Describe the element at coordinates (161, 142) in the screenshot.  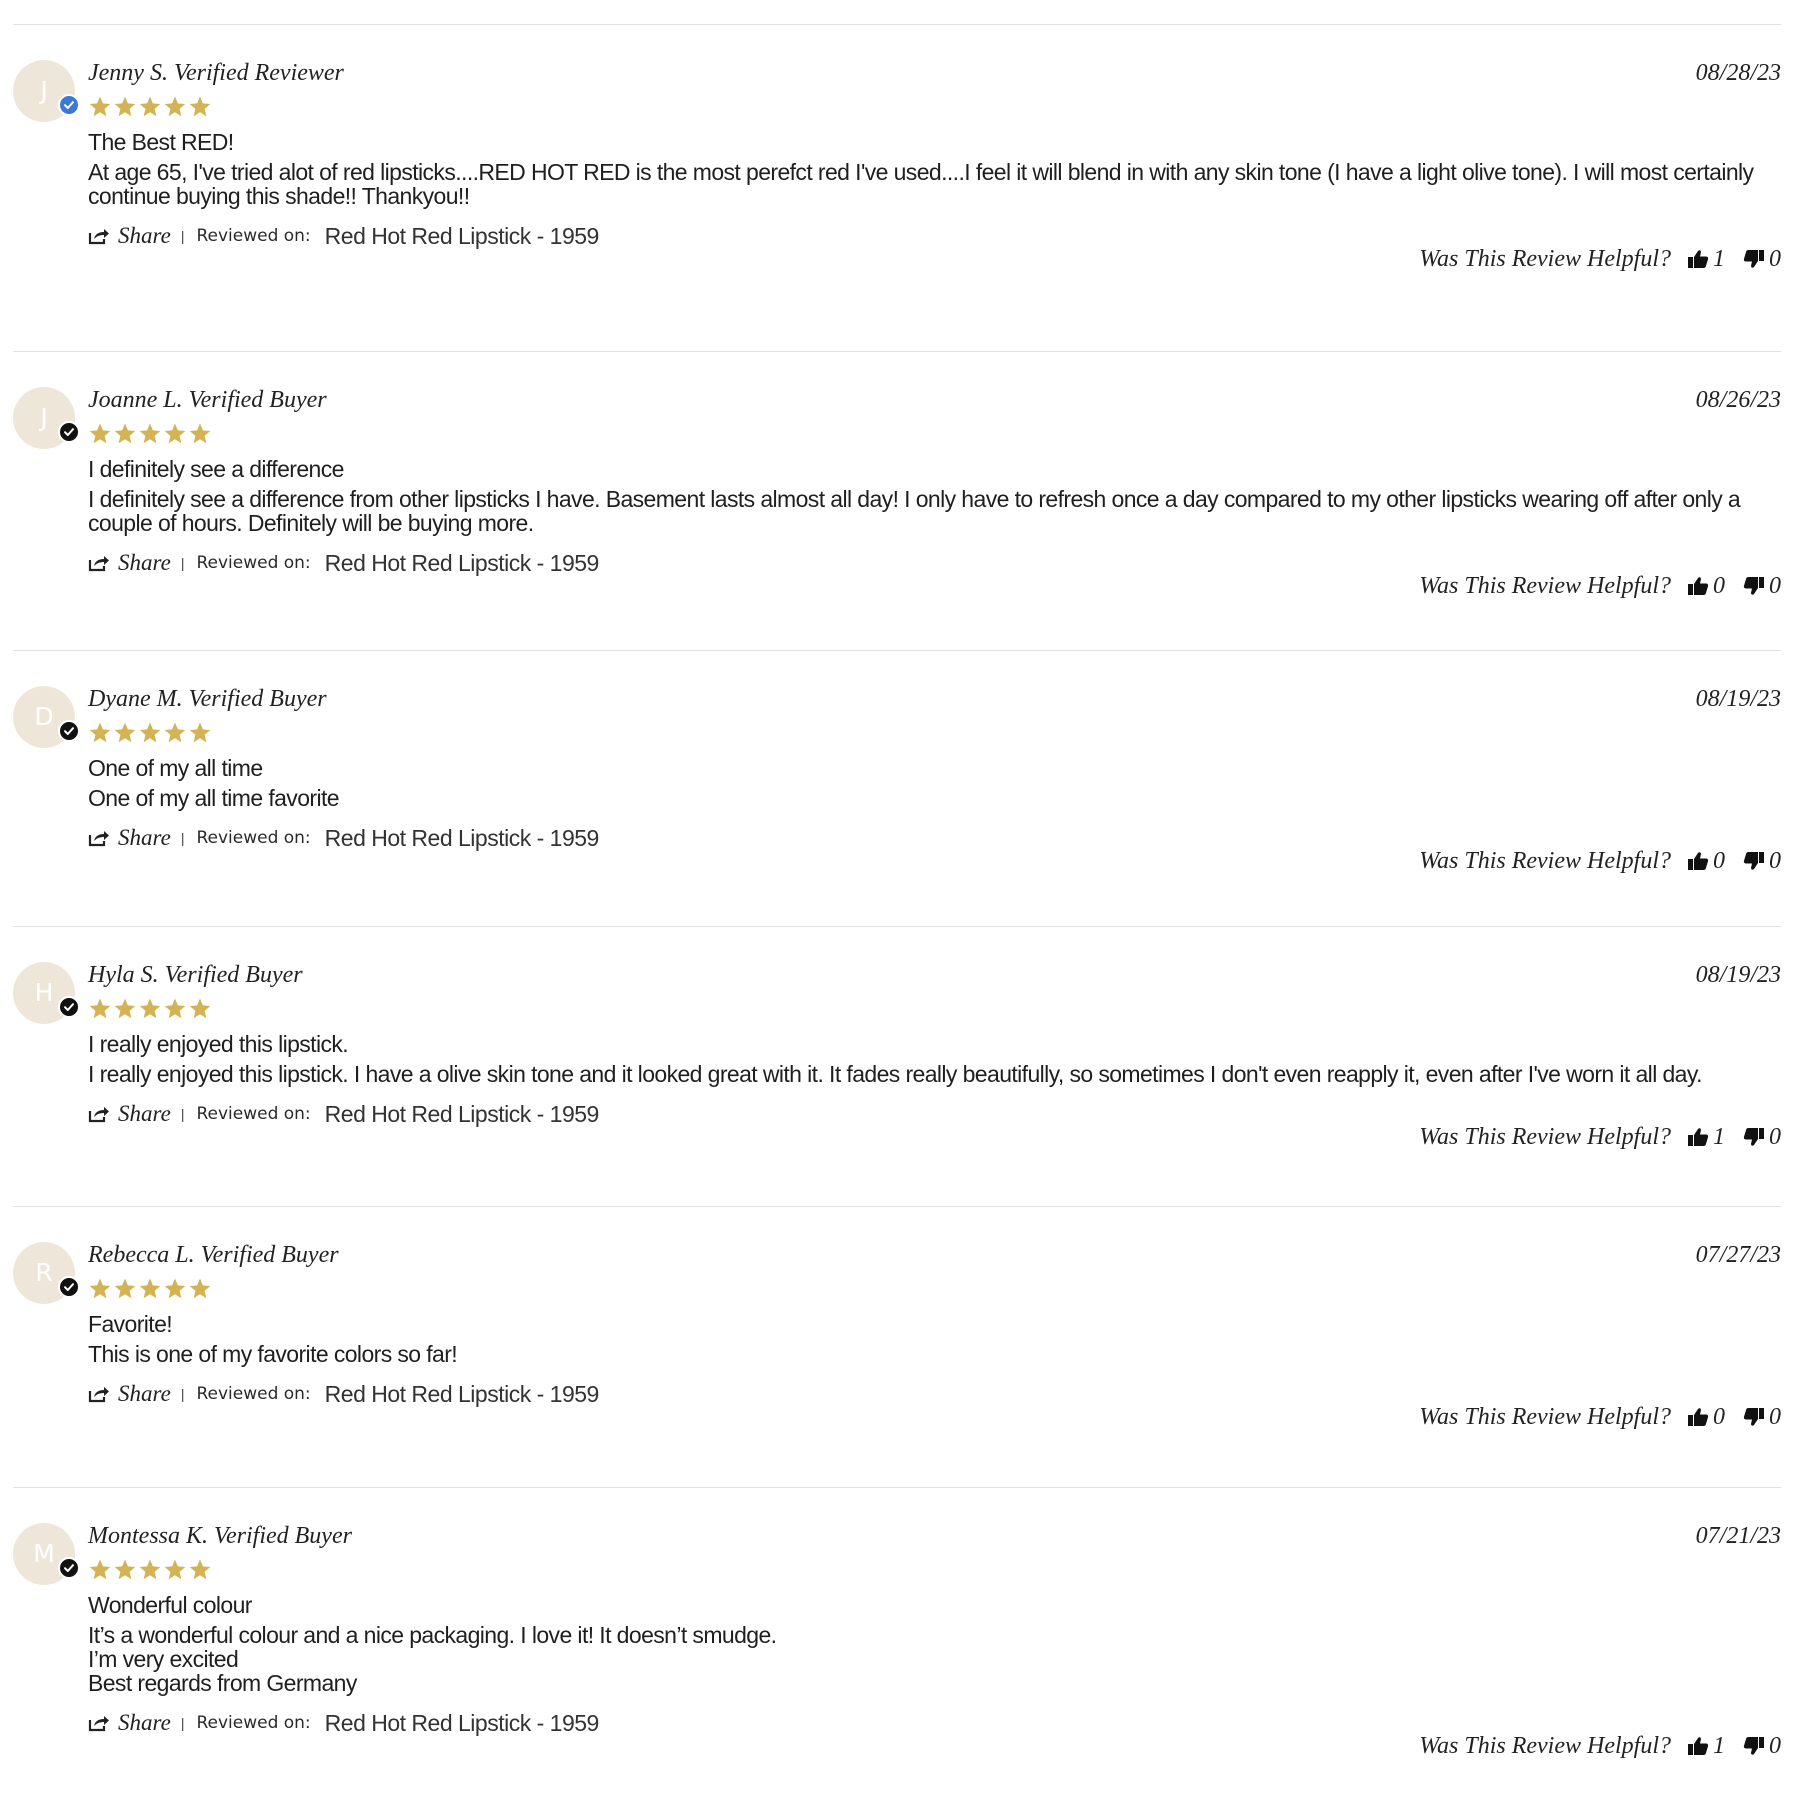
I see `review-title: The Best RED!` at that location.